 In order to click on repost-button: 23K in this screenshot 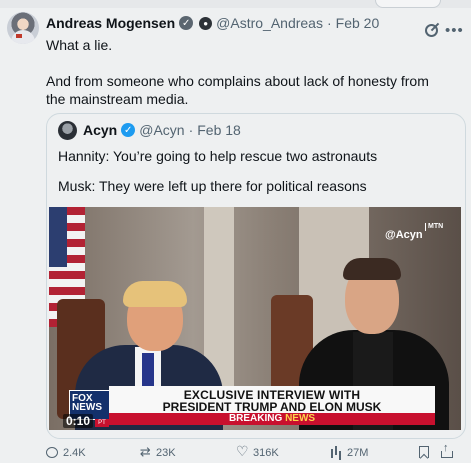, I will do `click(157, 452)`.